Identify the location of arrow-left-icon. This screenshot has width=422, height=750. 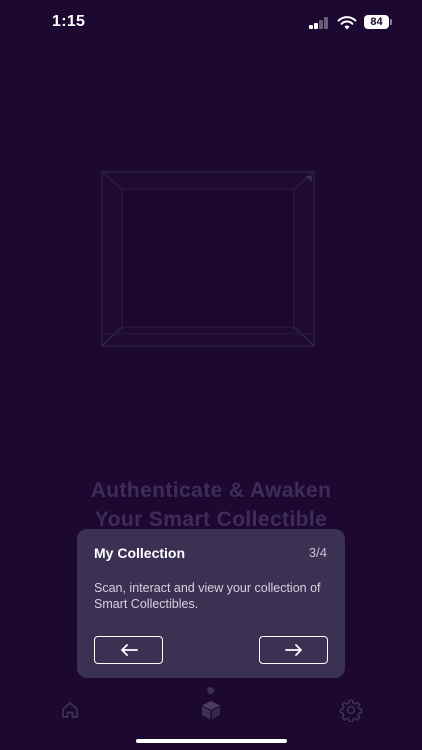
(129, 650).